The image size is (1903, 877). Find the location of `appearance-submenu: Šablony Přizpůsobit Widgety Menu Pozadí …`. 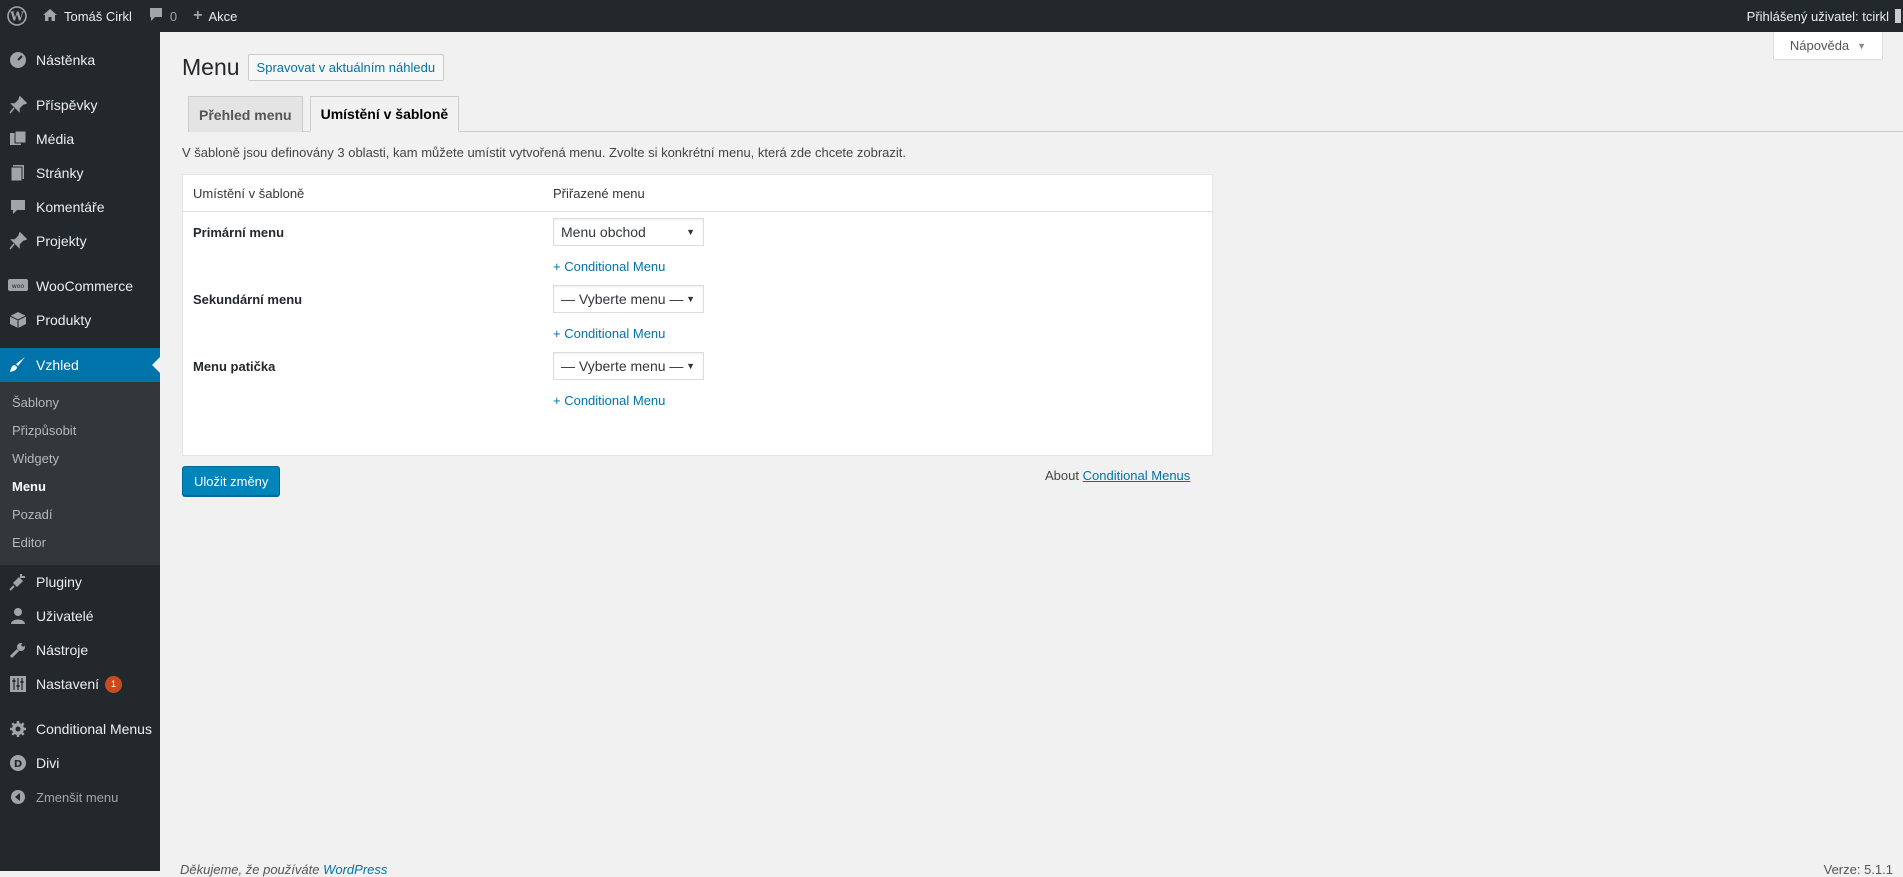

appearance-submenu: Šablony Přizpůsobit Widgety Menu Pozadí … is located at coordinates (80, 473).